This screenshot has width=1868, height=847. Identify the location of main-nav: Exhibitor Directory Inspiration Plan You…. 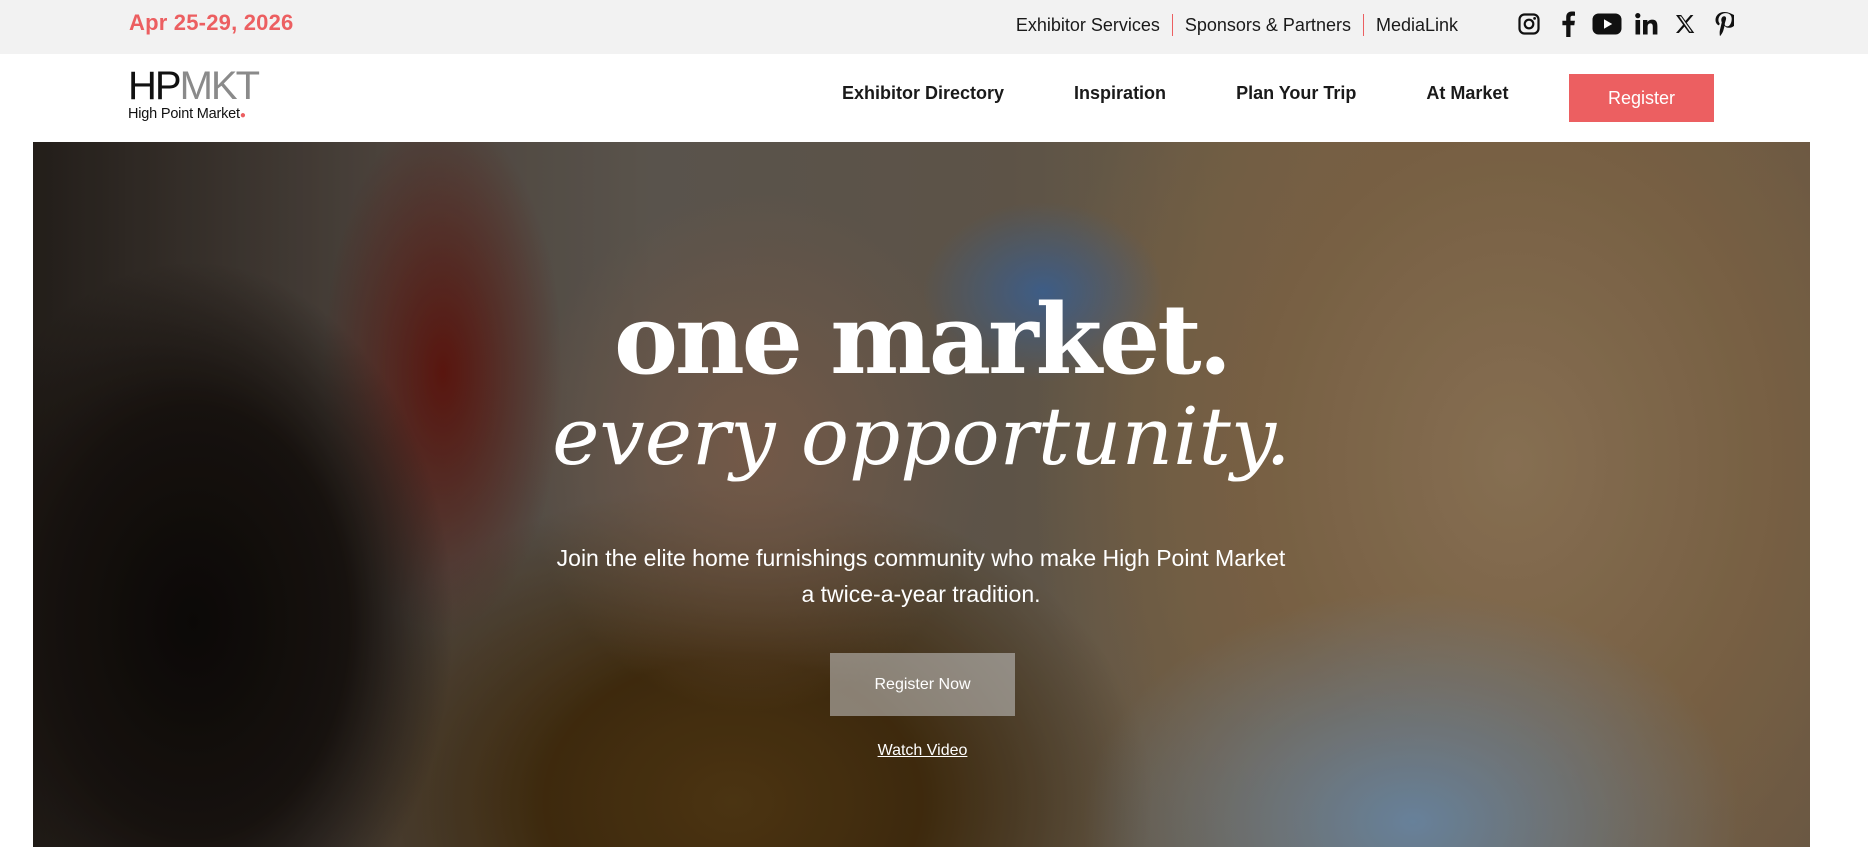
(1175, 93).